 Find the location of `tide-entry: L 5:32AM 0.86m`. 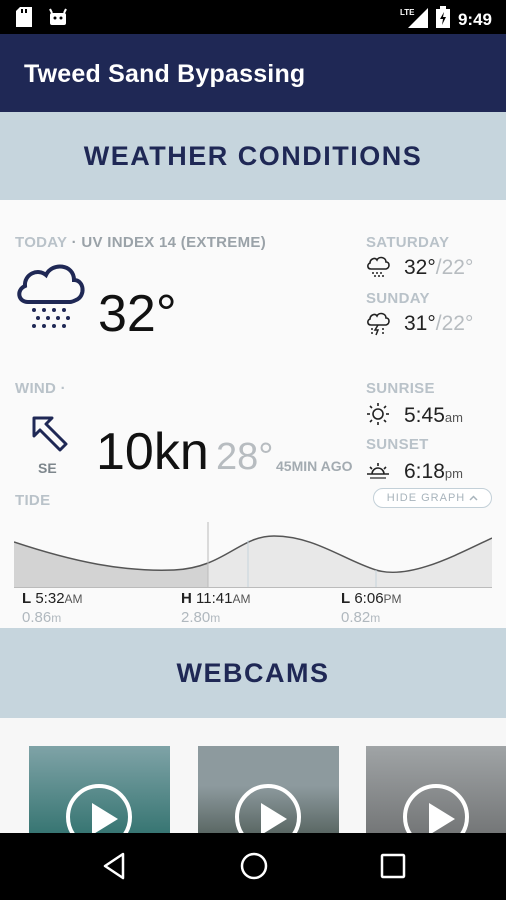

tide-entry: L 5:32AM 0.86m is located at coordinates (52, 608).